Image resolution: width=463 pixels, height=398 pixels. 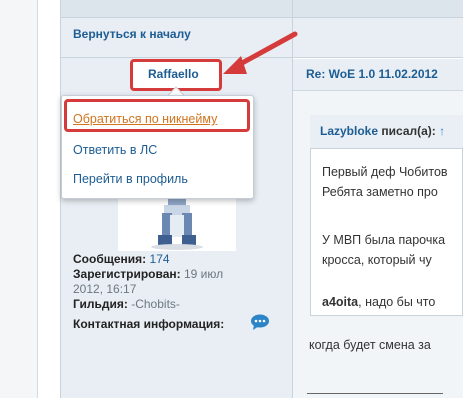 What do you see at coordinates (408, 131) in the screenshot?
I see `quote-author-suffix: писал(а):` at bounding box center [408, 131].